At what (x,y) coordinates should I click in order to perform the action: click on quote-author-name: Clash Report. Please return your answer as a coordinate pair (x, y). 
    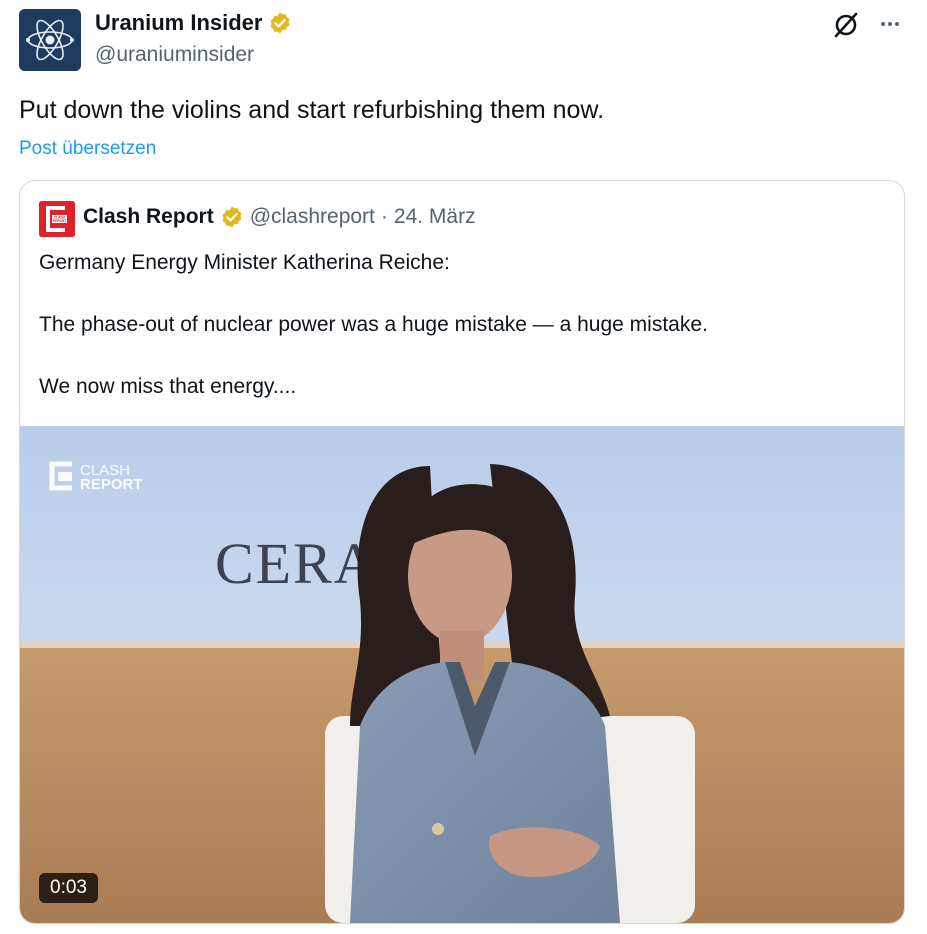
    Looking at the image, I should click on (148, 217).